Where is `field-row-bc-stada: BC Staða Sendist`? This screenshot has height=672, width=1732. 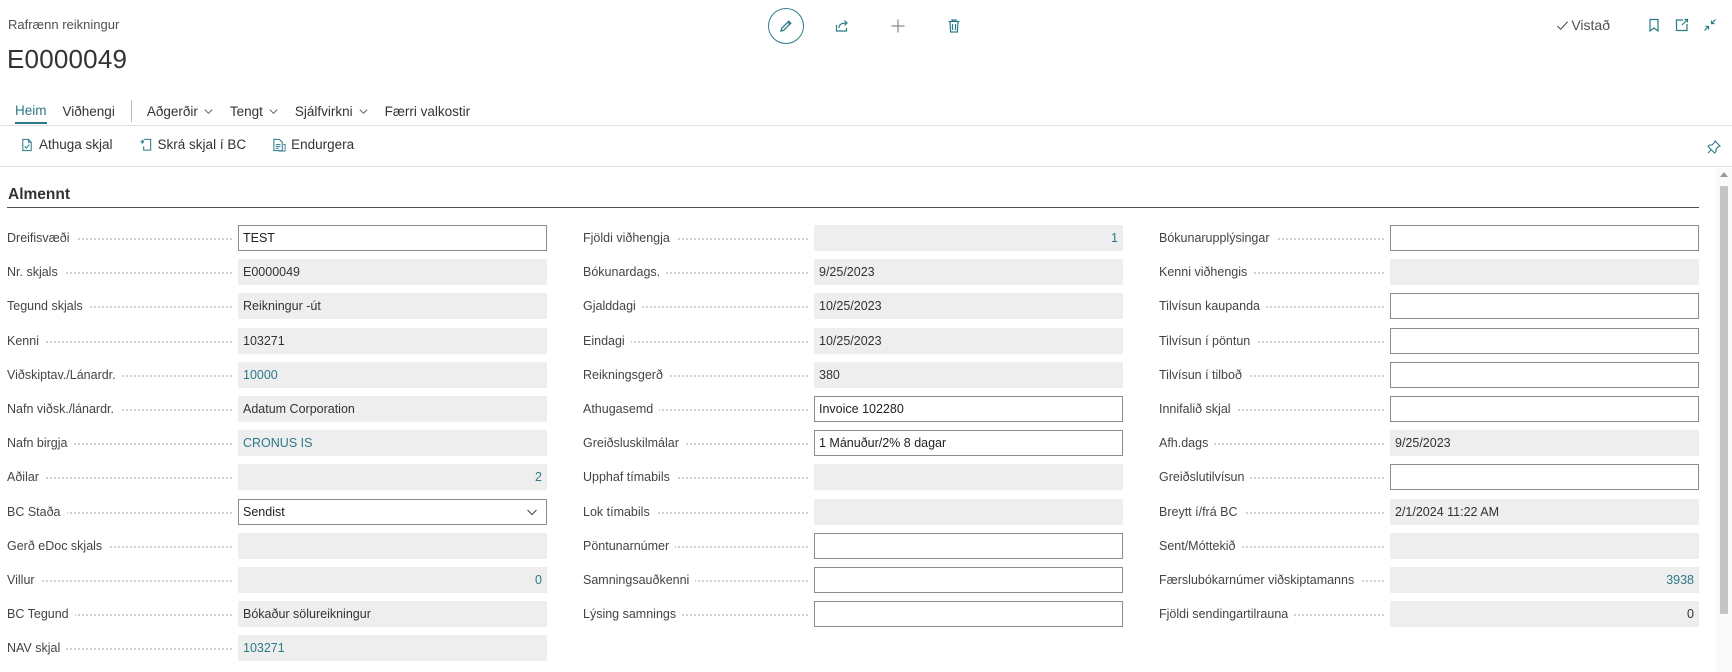
field-row-bc-stada: BC Staða Sendist is located at coordinates (277, 515).